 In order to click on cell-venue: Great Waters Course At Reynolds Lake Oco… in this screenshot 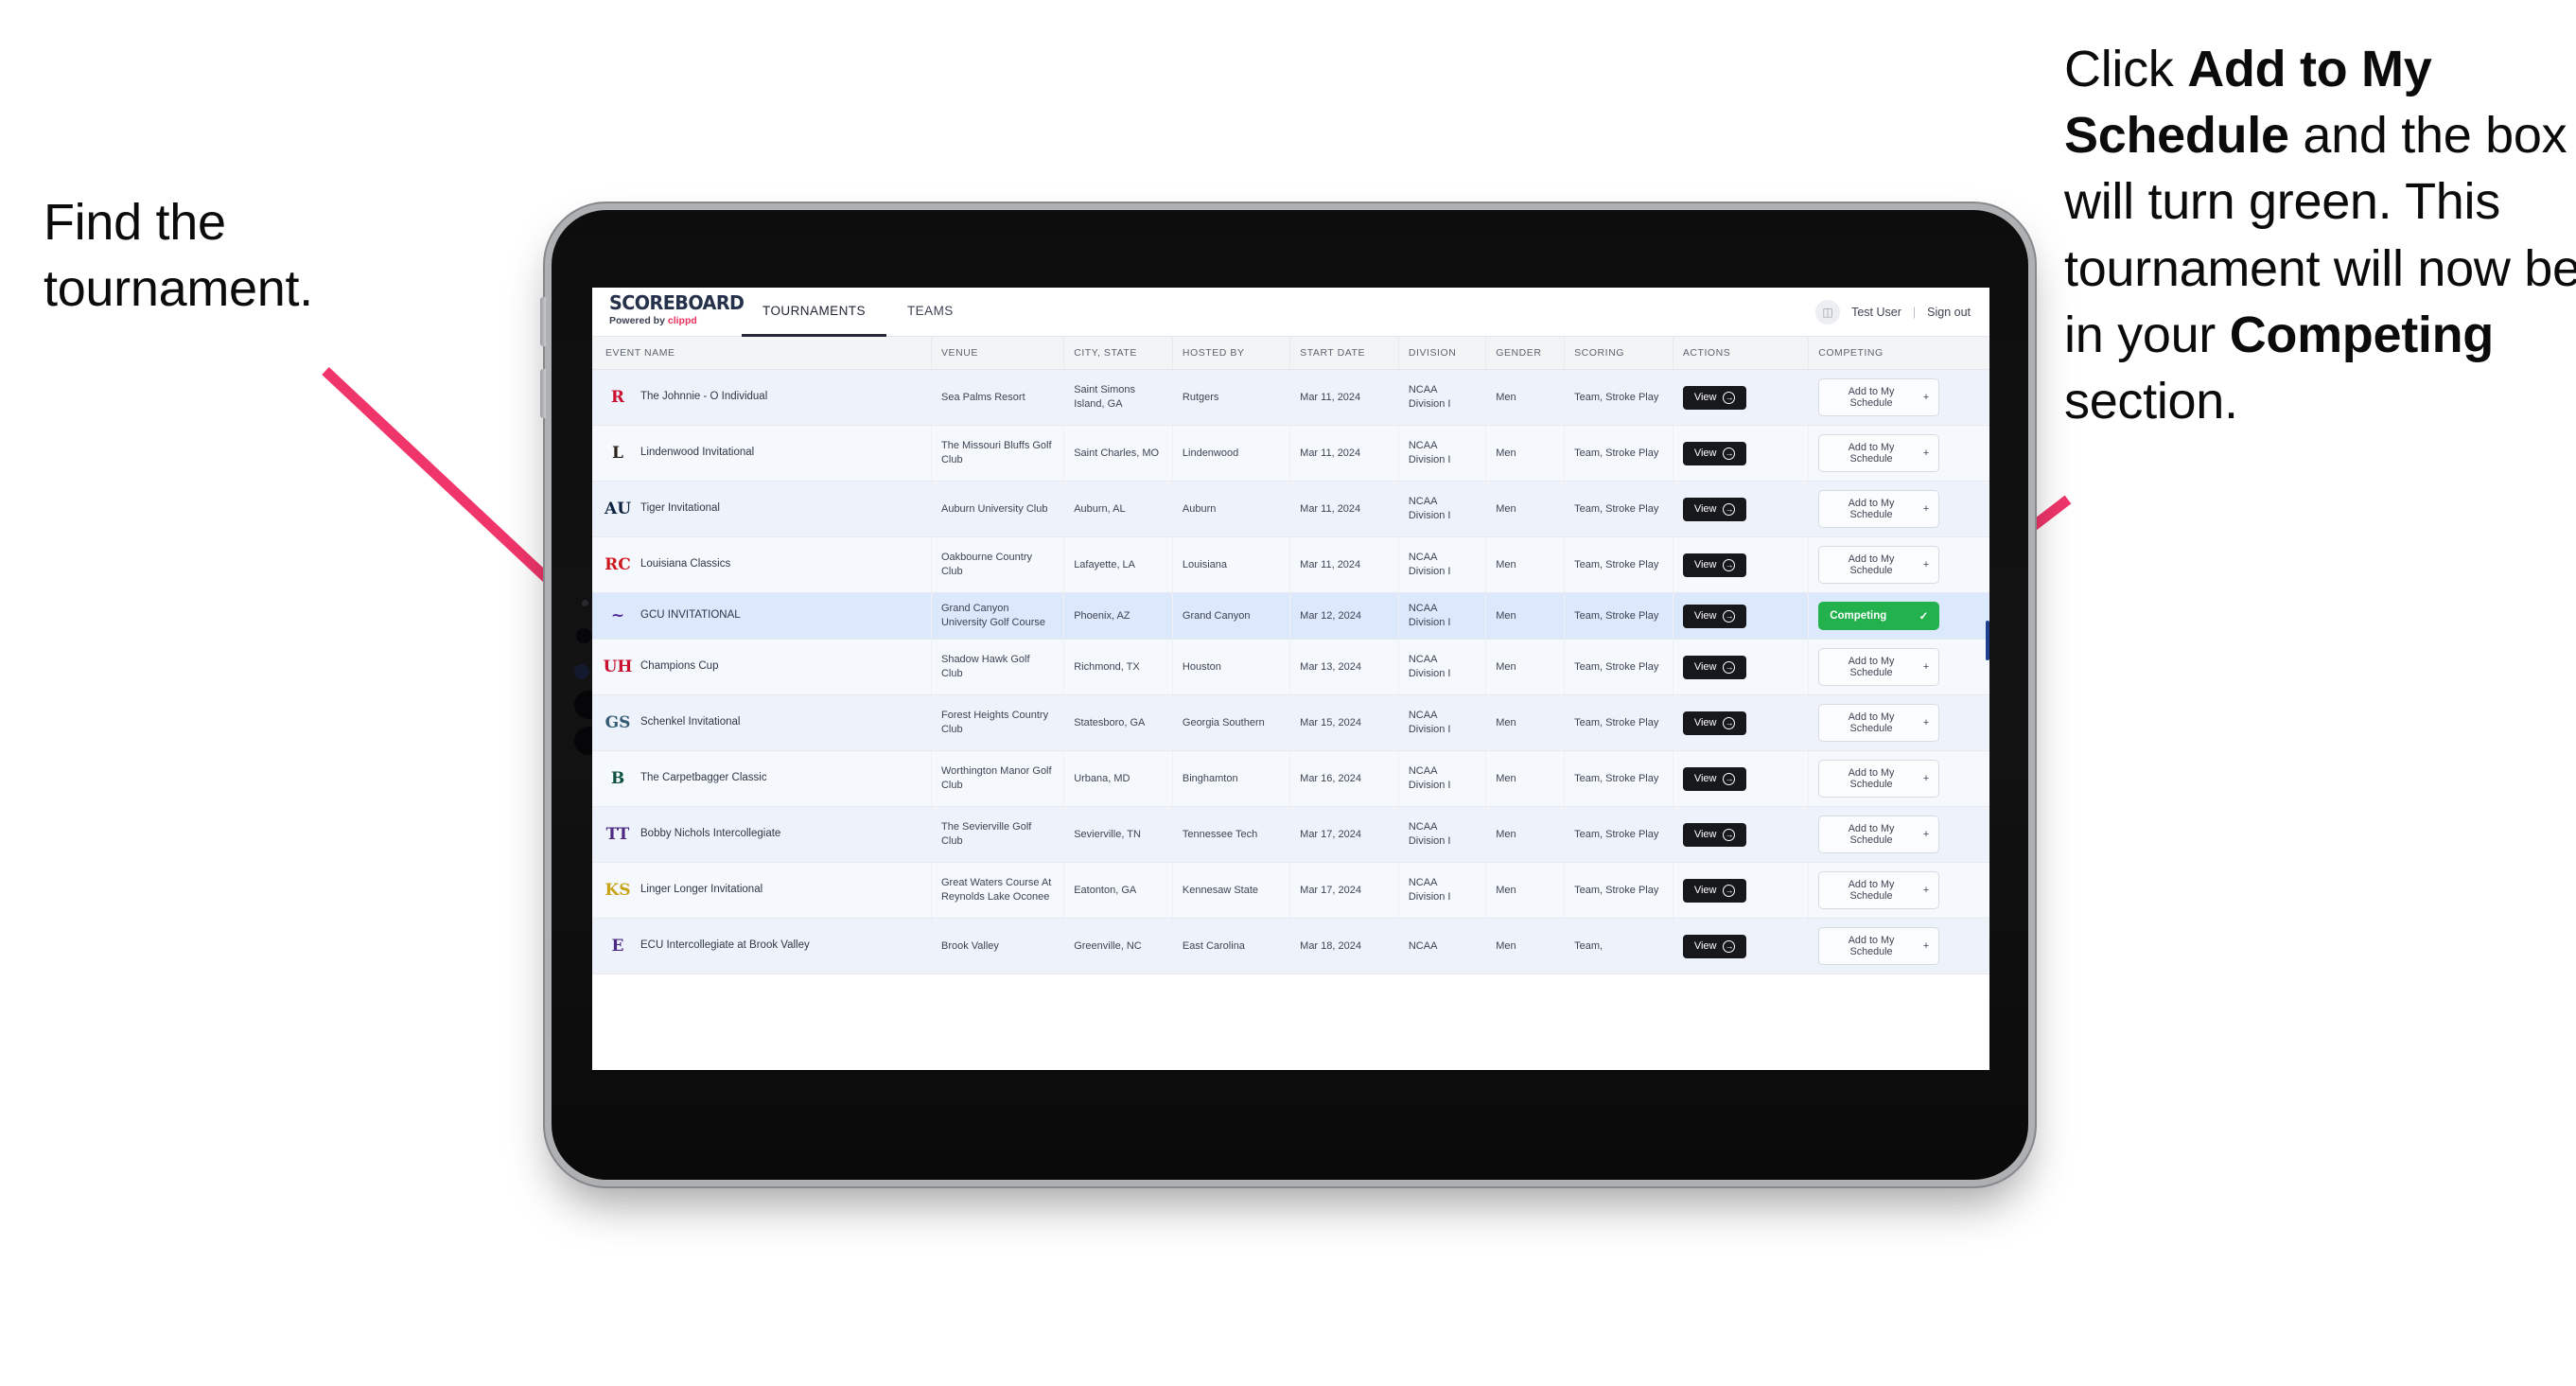, I will do `click(998, 890)`.